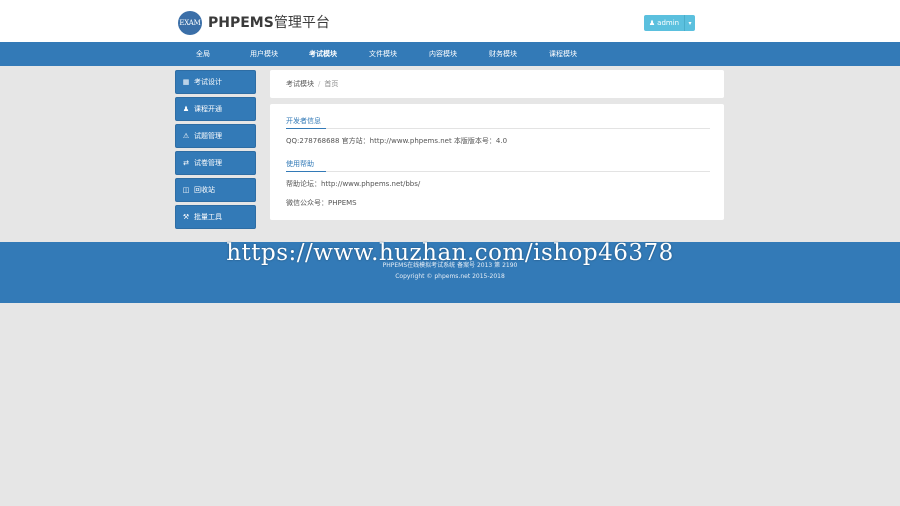  I want to click on grid-icon: ▦, so click(186, 82).